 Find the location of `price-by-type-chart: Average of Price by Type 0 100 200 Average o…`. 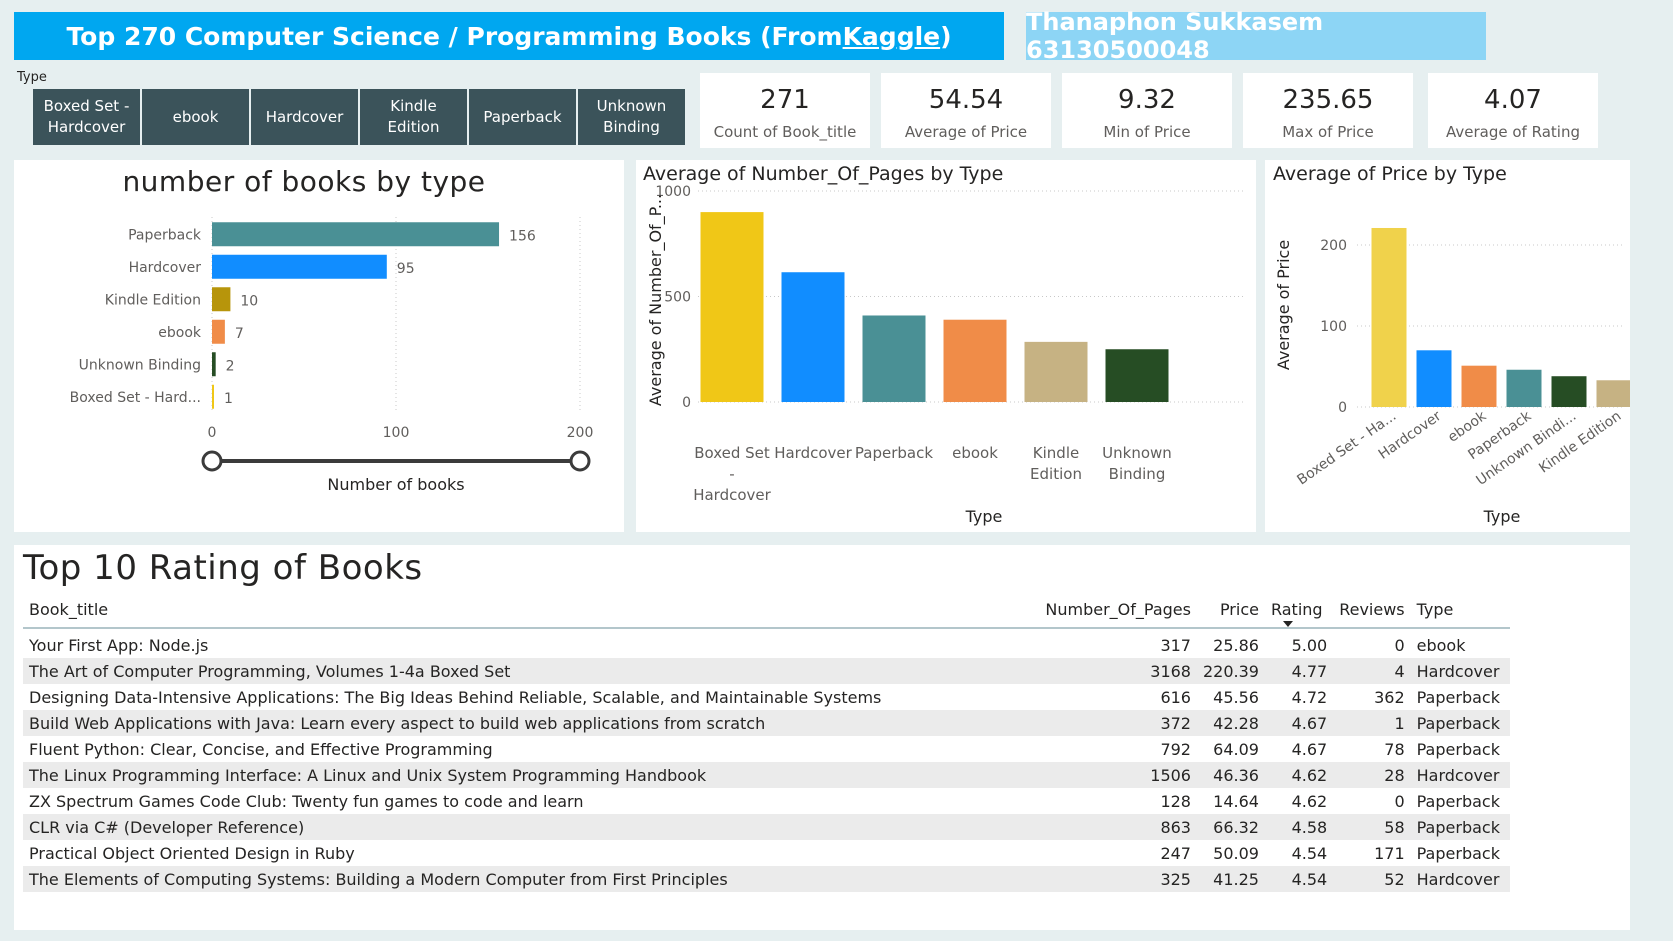

price-by-type-chart: Average of Price by Type 0 100 200 Average o… is located at coordinates (1447, 346).